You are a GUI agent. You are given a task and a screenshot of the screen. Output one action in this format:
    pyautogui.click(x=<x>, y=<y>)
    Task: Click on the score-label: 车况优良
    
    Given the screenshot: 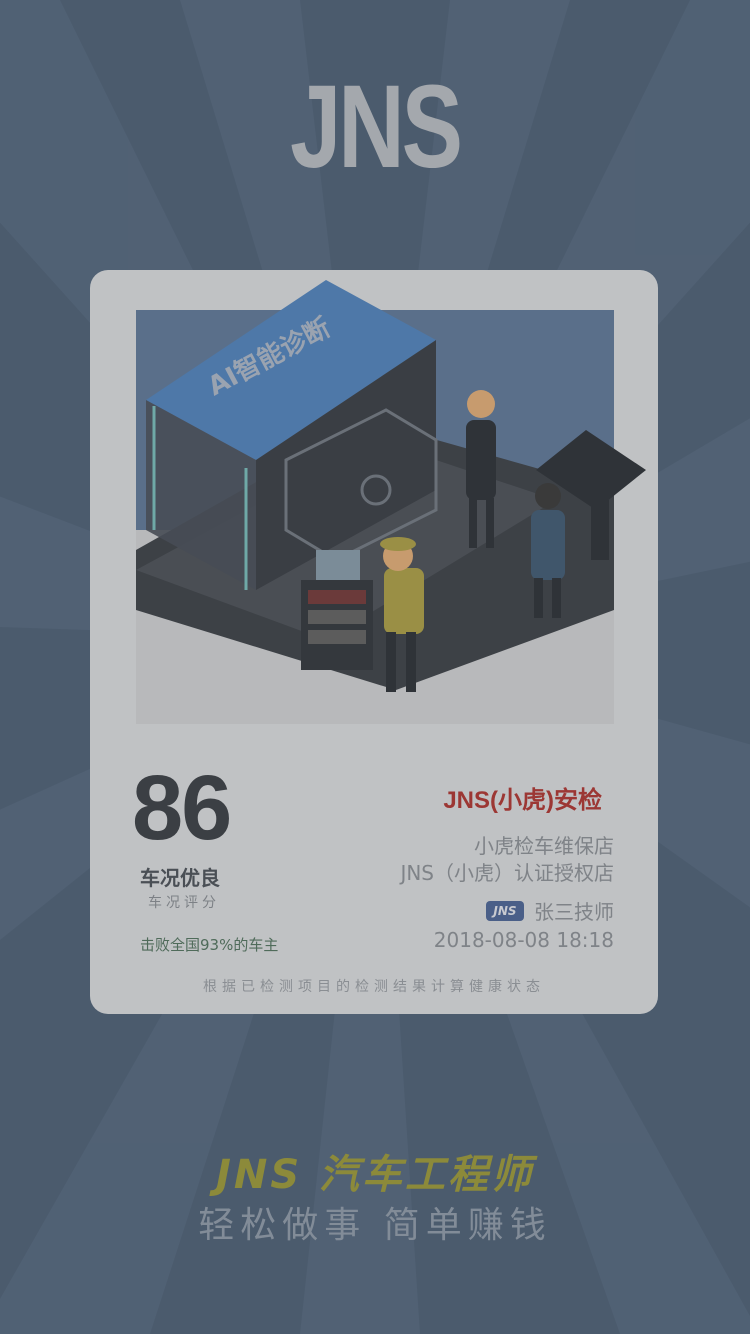 What is the action you would take?
    pyautogui.click(x=180, y=878)
    